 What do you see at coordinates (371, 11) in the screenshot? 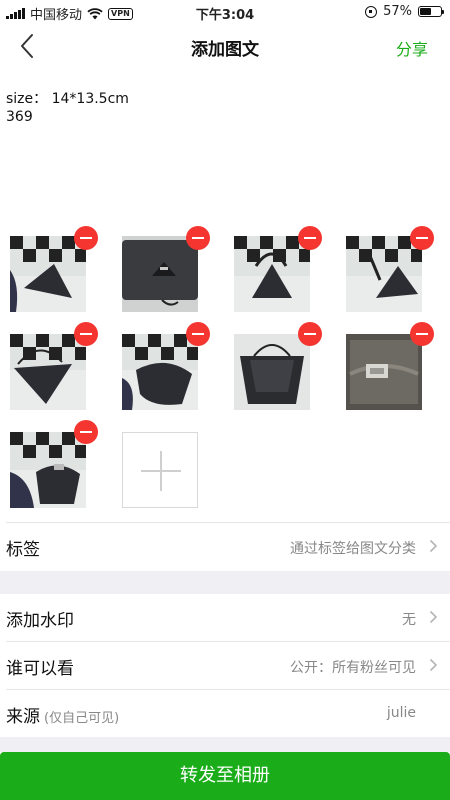
I see `orientation-lock-icon` at bounding box center [371, 11].